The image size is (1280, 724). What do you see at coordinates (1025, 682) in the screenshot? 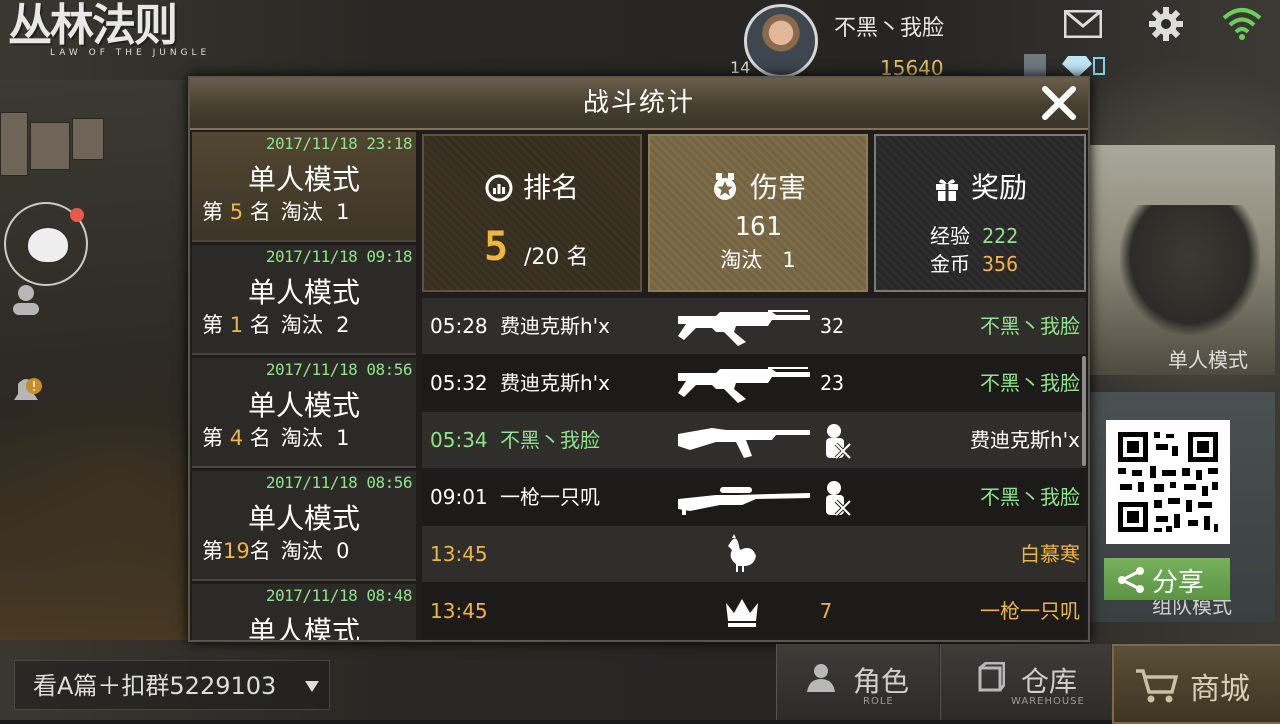
I see `warehouse-button: 仓库 WAREHOUSE` at bounding box center [1025, 682].